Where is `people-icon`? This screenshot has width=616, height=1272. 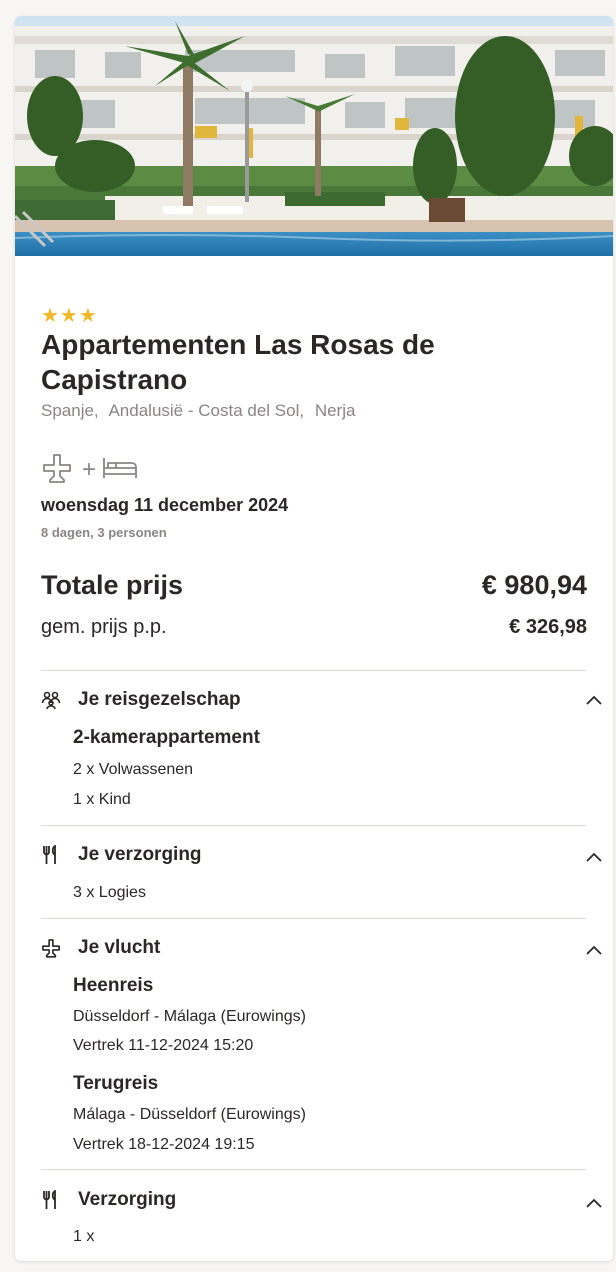 people-icon is located at coordinates (51, 700).